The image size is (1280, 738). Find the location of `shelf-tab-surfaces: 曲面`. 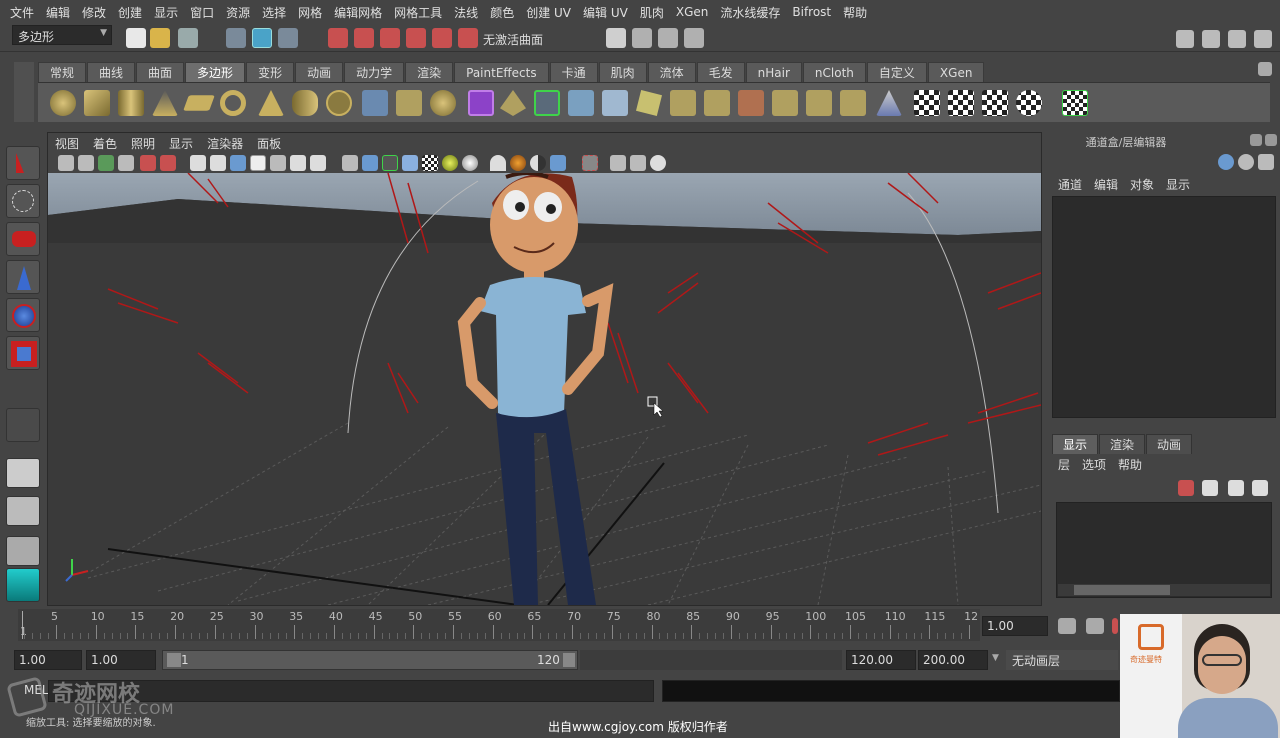

shelf-tab-surfaces: 曲面 is located at coordinates (160, 72).